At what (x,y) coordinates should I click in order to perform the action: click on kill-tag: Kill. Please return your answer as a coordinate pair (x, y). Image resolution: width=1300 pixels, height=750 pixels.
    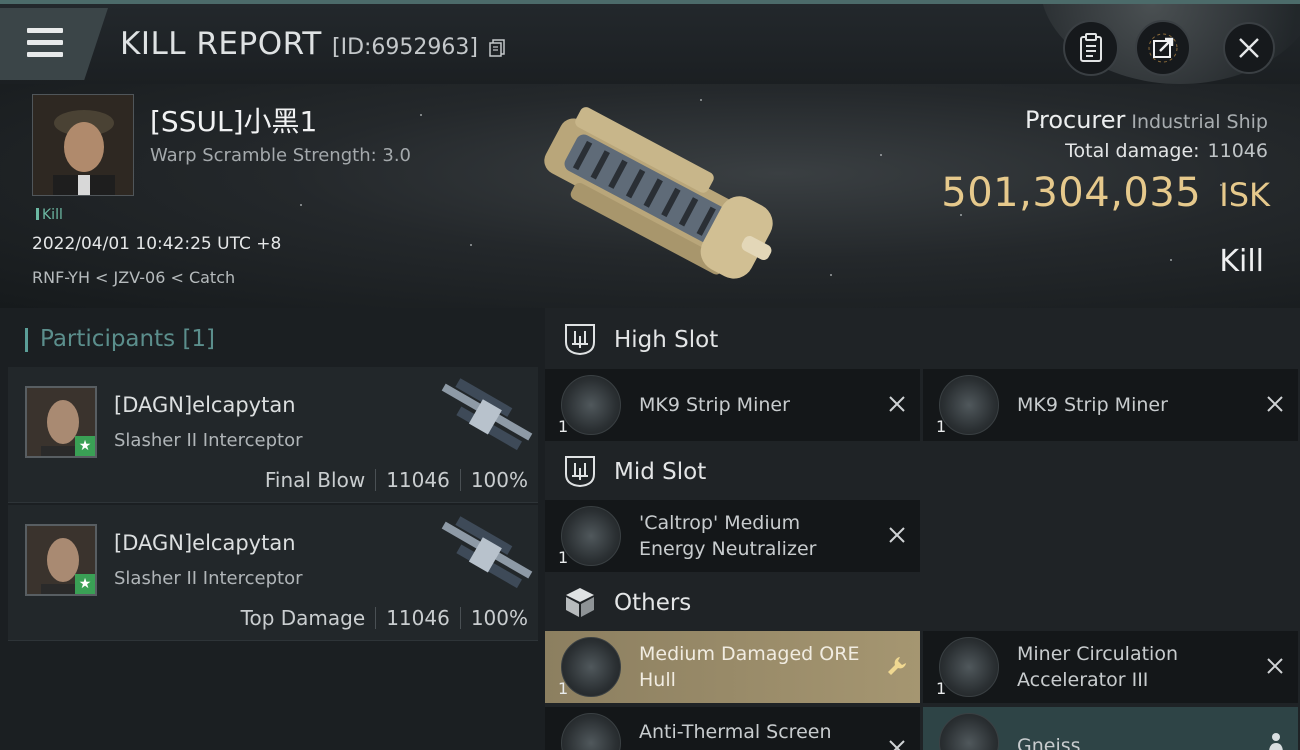
    Looking at the image, I should click on (49, 215).